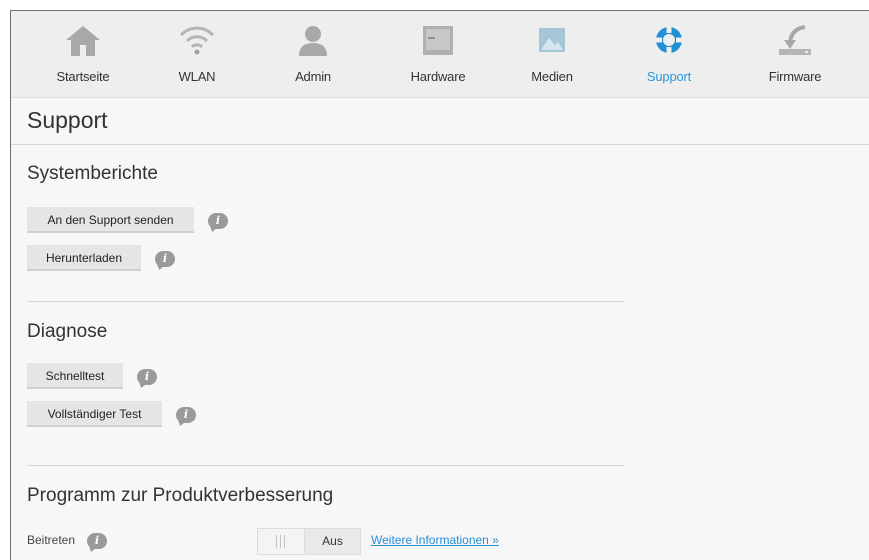 Image resolution: width=869 pixels, height=560 pixels. What do you see at coordinates (438, 40) in the screenshot?
I see `hardware-icon` at bounding box center [438, 40].